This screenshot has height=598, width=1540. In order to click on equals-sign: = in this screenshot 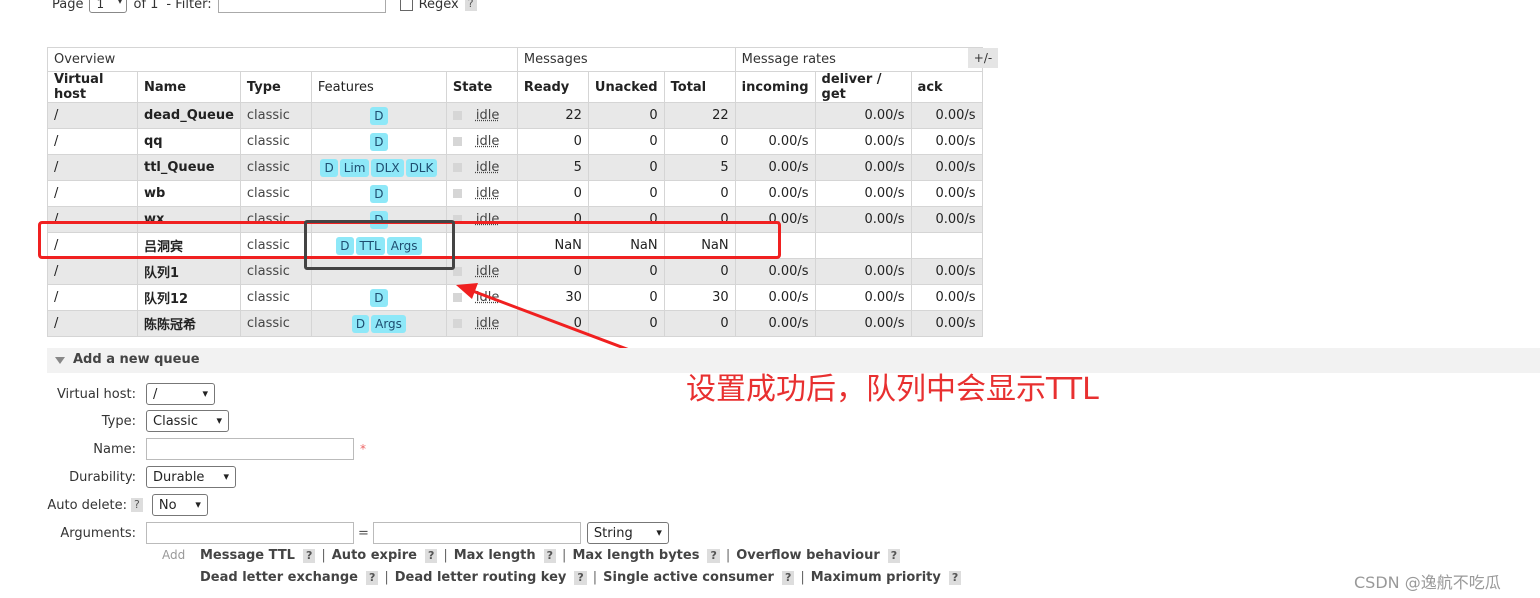, I will do `click(363, 533)`.